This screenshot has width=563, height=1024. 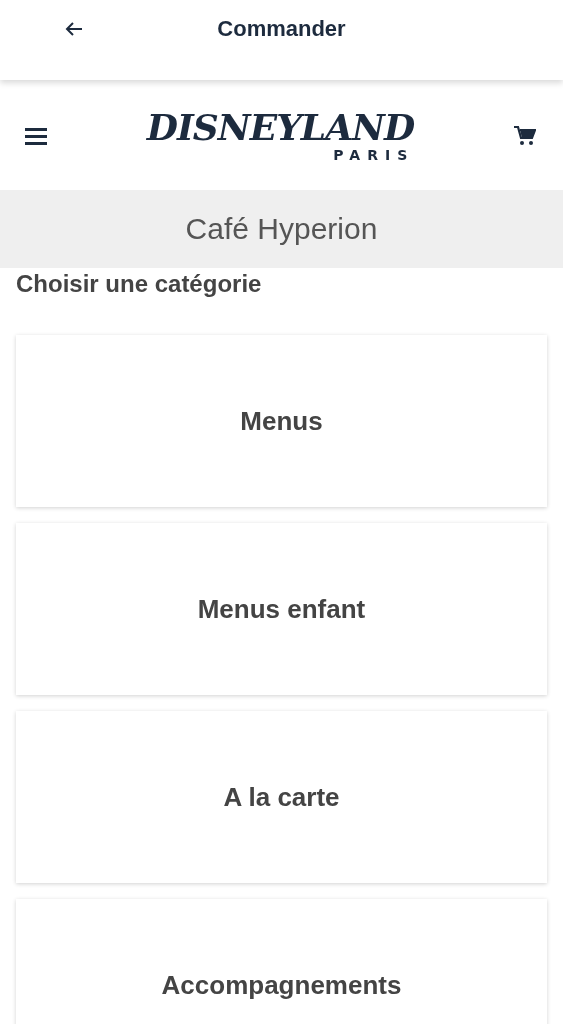 What do you see at coordinates (525, 136) in the screenshot?
I see `cart-icon` at bounding box center [525, 136].